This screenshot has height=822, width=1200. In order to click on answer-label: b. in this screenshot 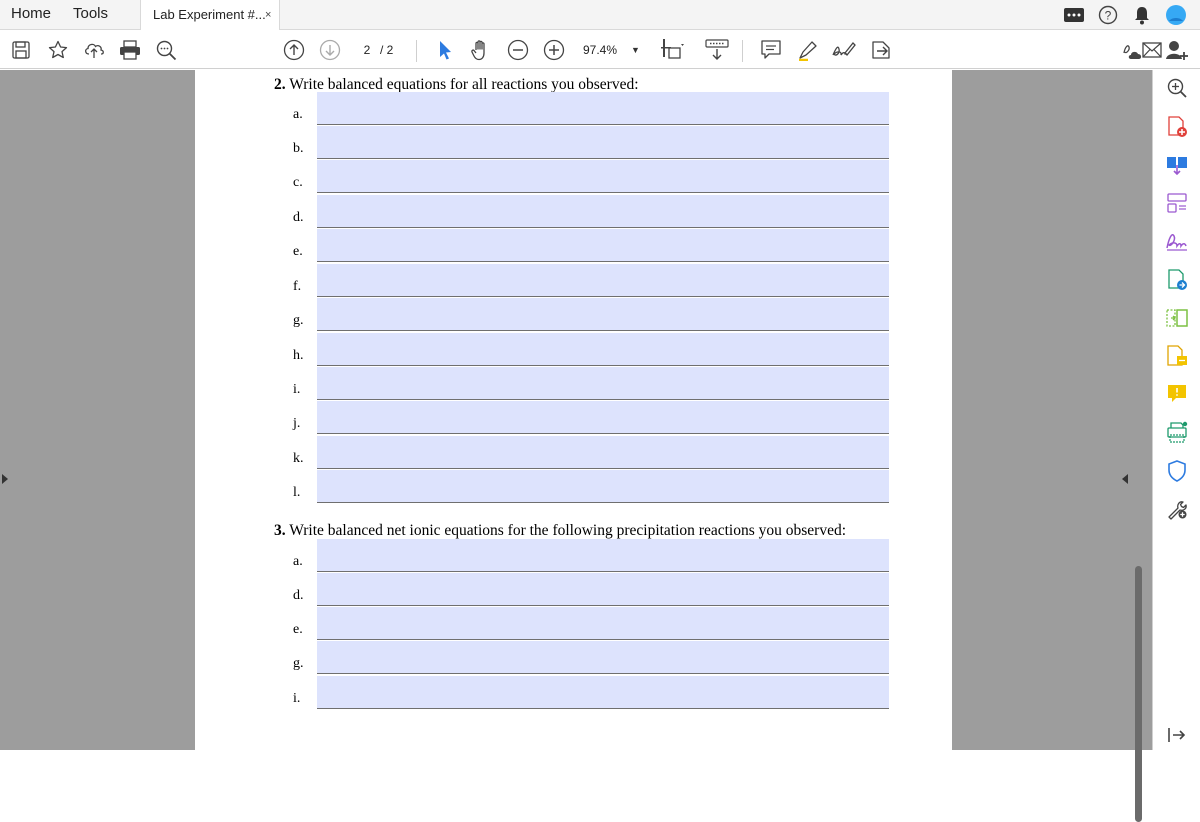, I will do `click(298, 148)`.